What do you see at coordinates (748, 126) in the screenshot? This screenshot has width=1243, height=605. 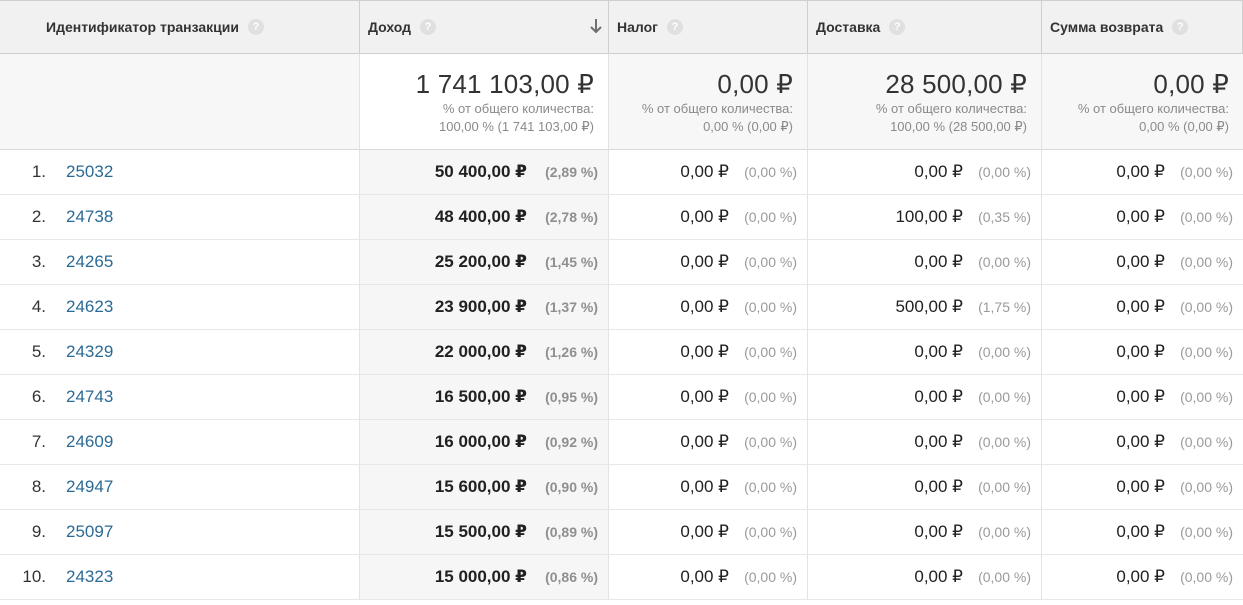 I see `total-share: 0,00 % (0,00 ₽)` at bounding box center [748, 126].